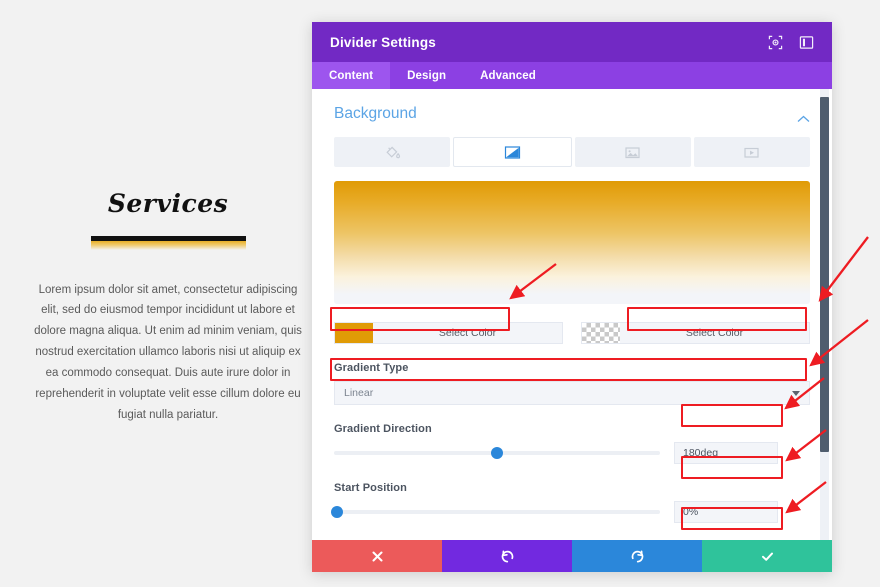  I want to click on divider-gradient-fade, so click(168, 245).